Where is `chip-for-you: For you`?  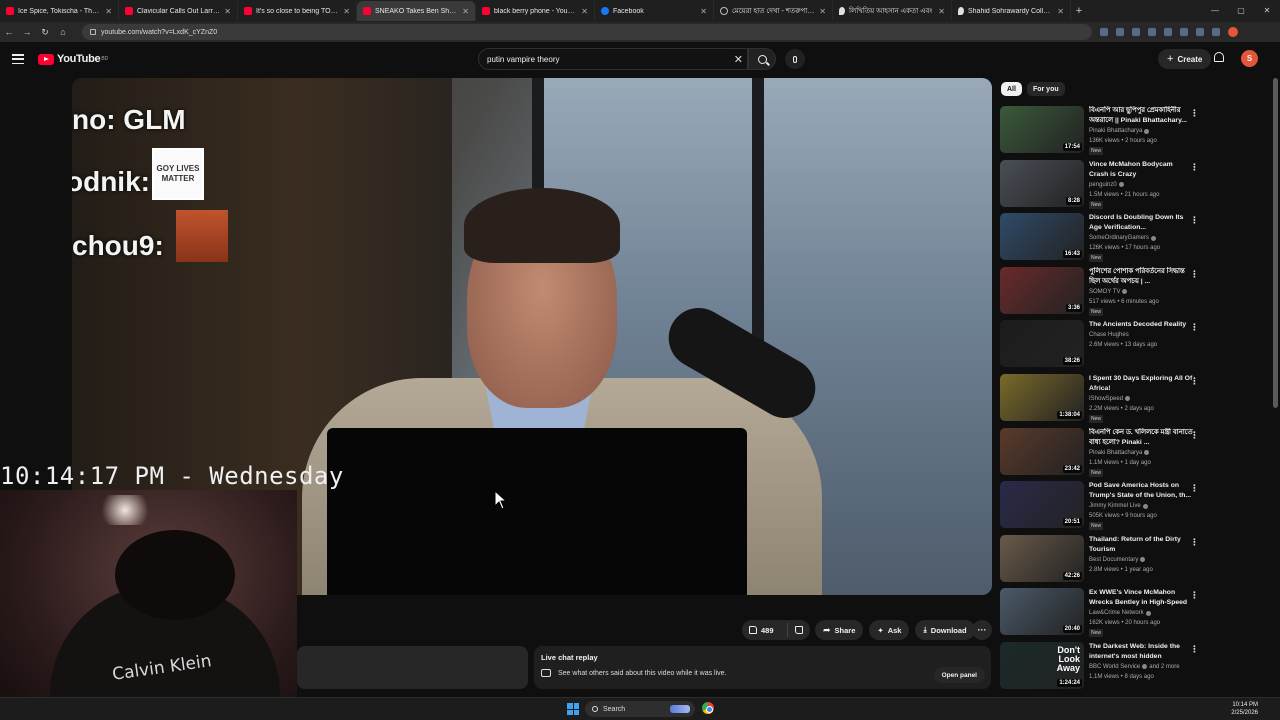 chip-for-you: For you is located at coordinates (1045, 89).